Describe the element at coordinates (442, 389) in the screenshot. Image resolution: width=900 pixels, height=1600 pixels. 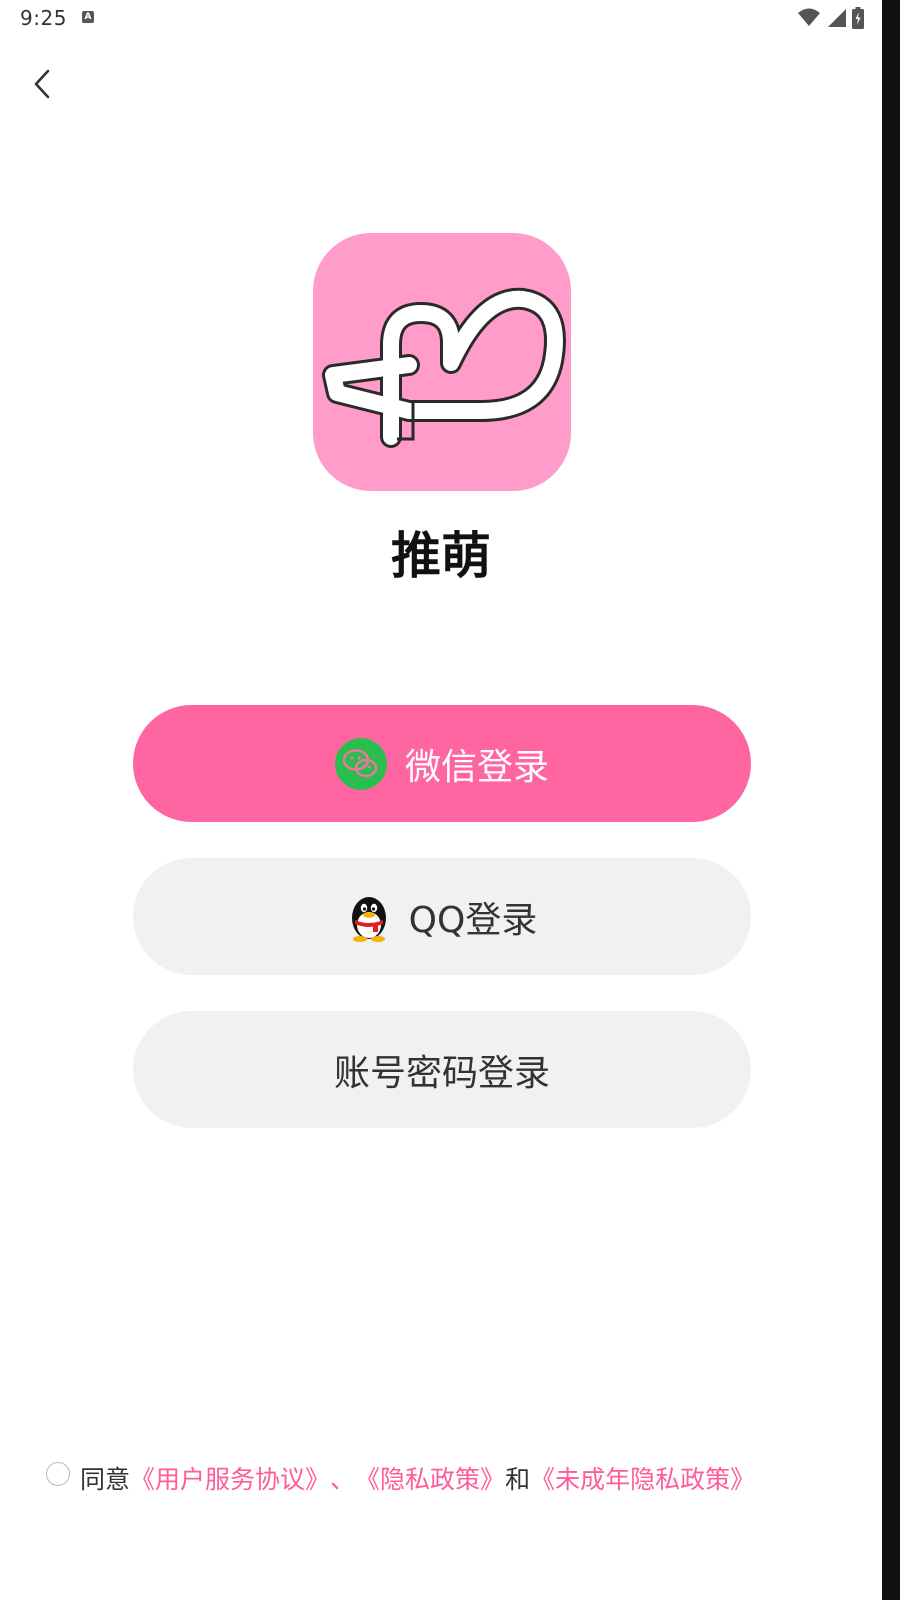
I see `ribbon-logo-icon` at that location.